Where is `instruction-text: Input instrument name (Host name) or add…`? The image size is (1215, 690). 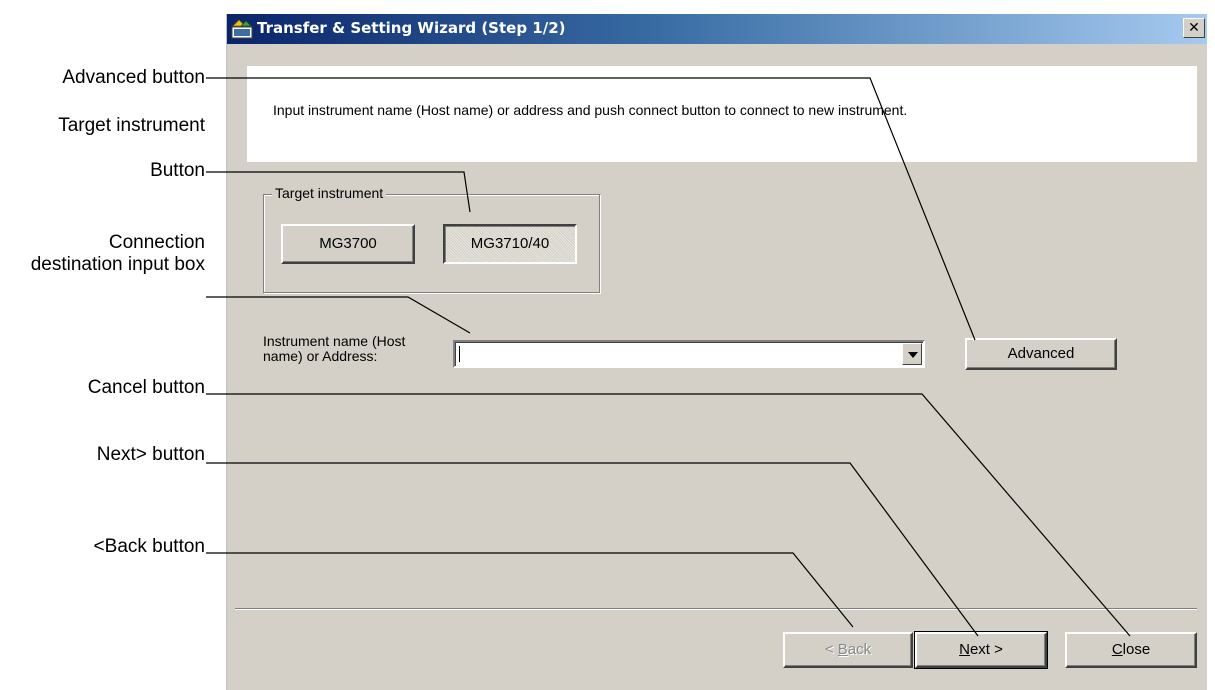
instruction-text: Input instrument name (Host name) or add… is located at coordinates (590, 110).